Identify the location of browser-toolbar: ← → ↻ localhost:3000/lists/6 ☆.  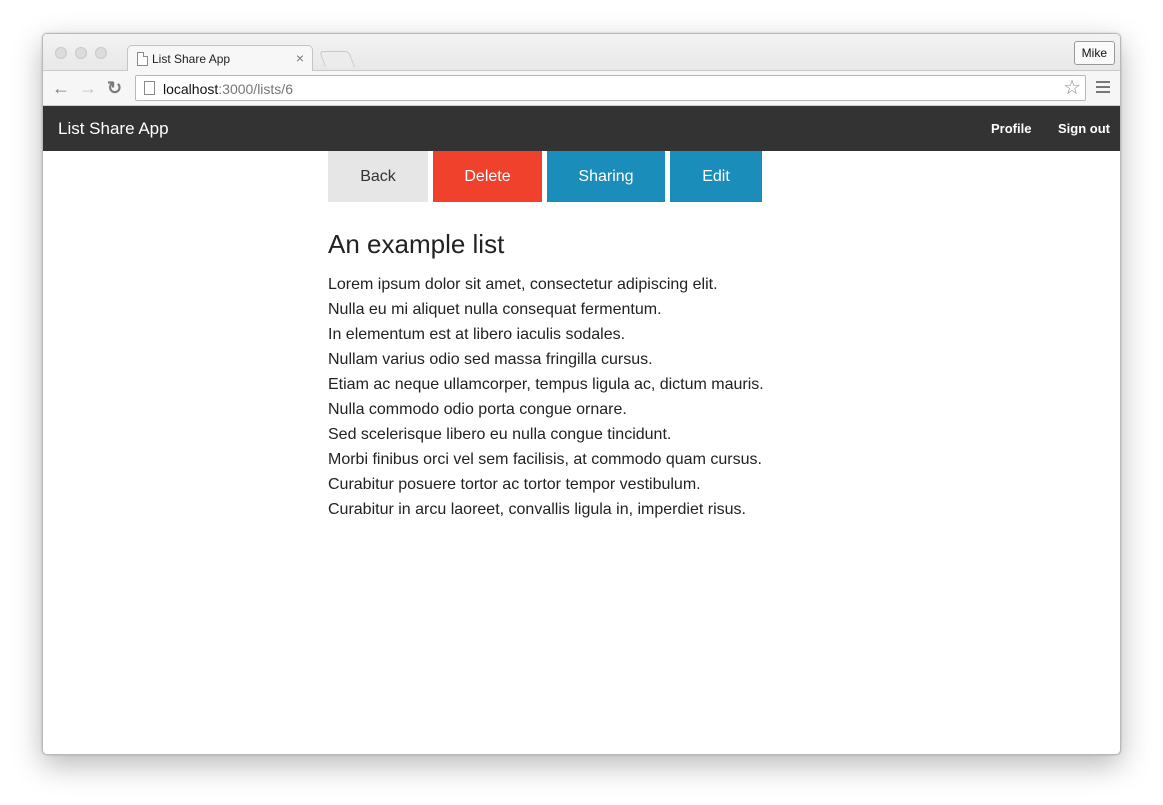
(581, 88).